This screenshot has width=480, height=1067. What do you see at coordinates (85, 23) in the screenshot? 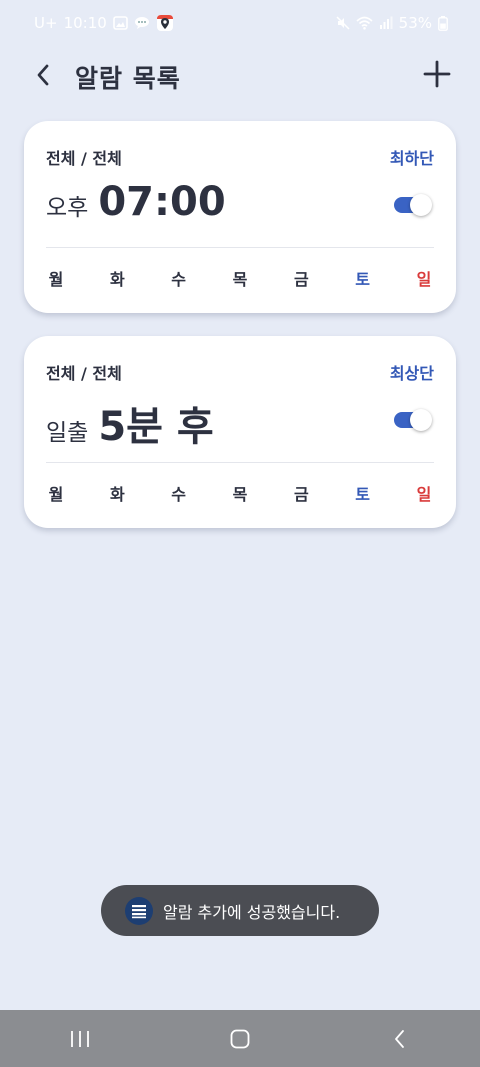
I see `status-time: 10:10` at bounding box center [85, 23].